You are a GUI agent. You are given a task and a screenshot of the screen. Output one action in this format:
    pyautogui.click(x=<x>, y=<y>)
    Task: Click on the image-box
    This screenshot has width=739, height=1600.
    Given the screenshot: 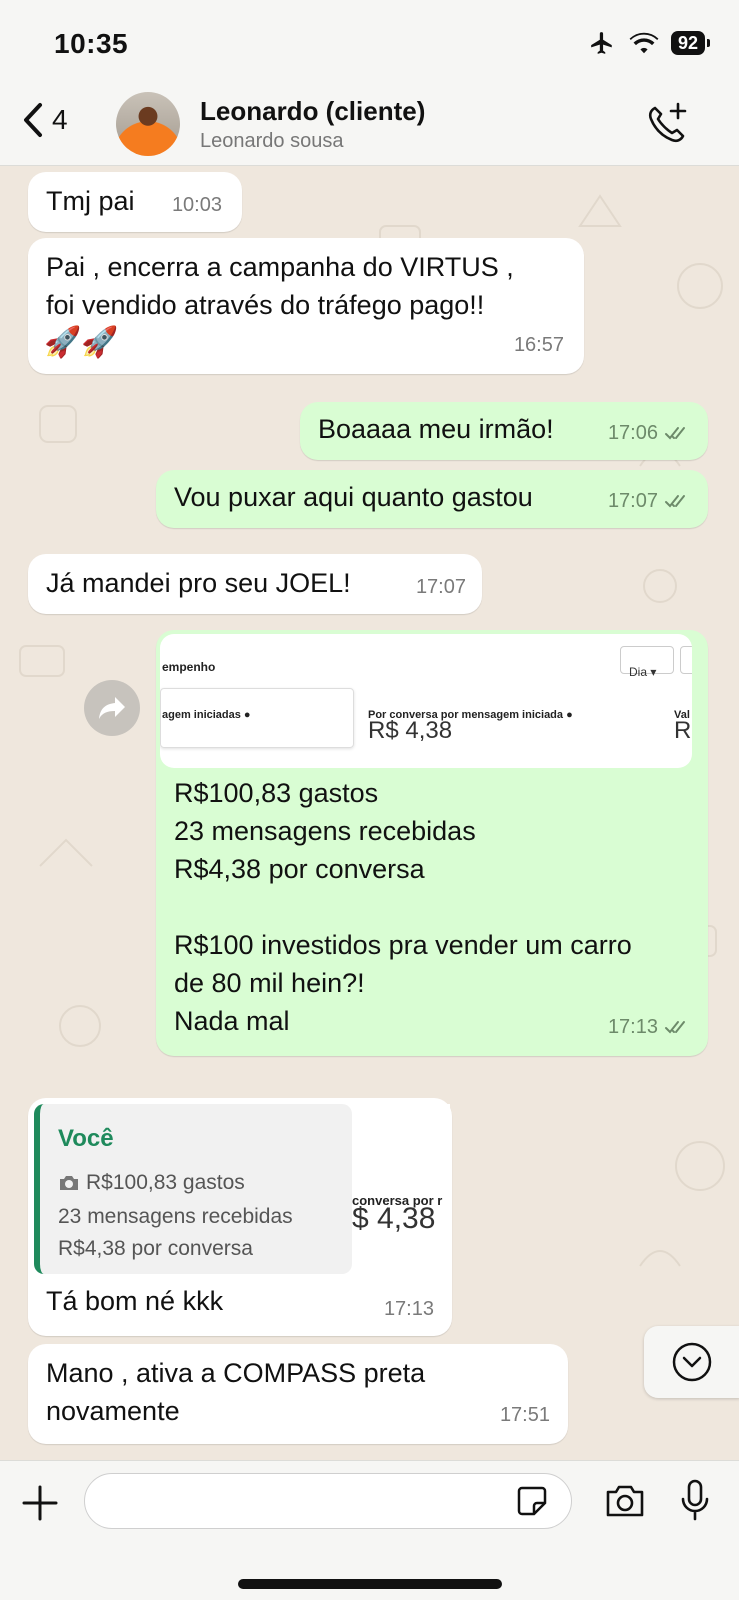 What is the action you would take?
    pyautogui.click(x=686, y=660)
    